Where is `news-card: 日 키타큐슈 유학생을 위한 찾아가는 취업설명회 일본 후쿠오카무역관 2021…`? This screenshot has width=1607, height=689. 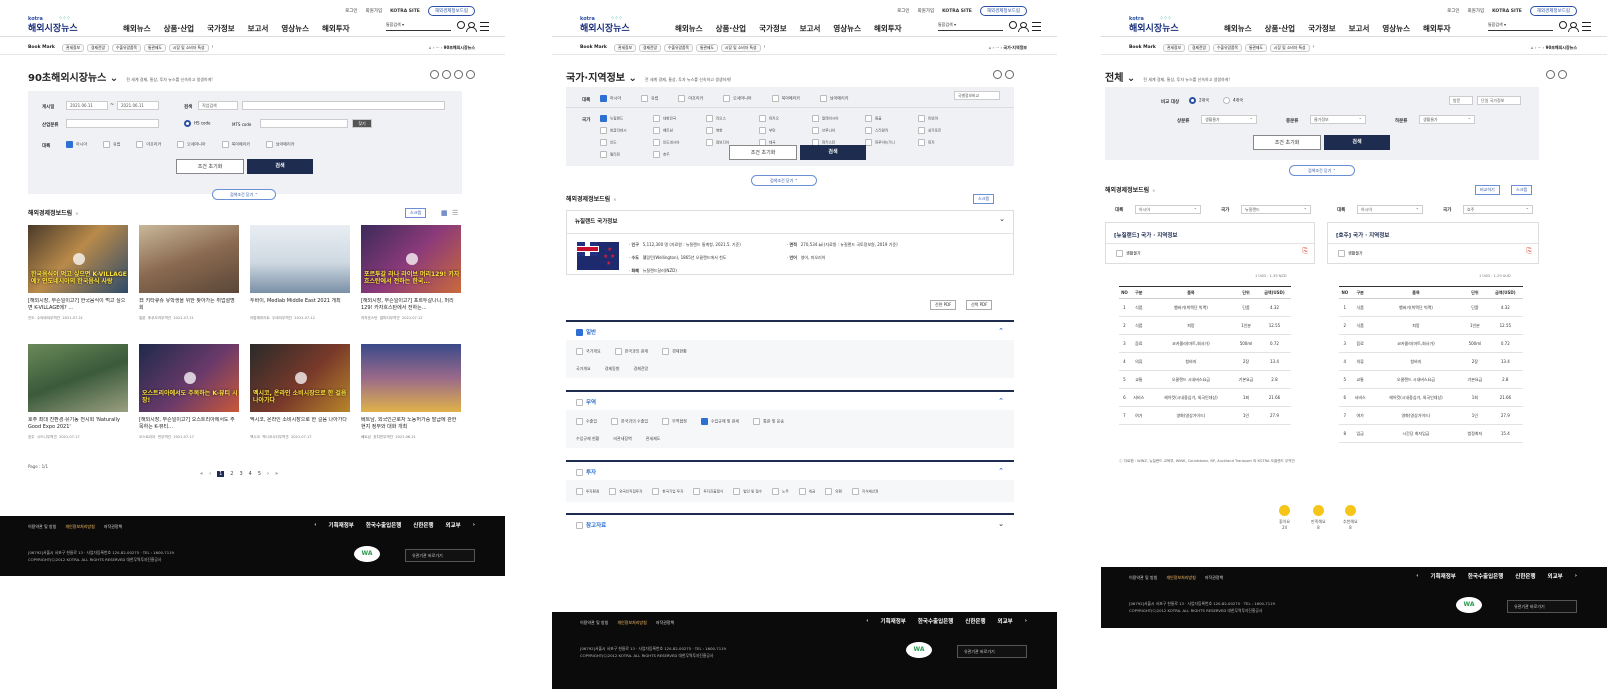 news-card: 日 키타큐슈 유학생을 위한 찾아가는 취업설명회 일본 후쿠오카무역관 2021… is located at coordinates (189, 273).